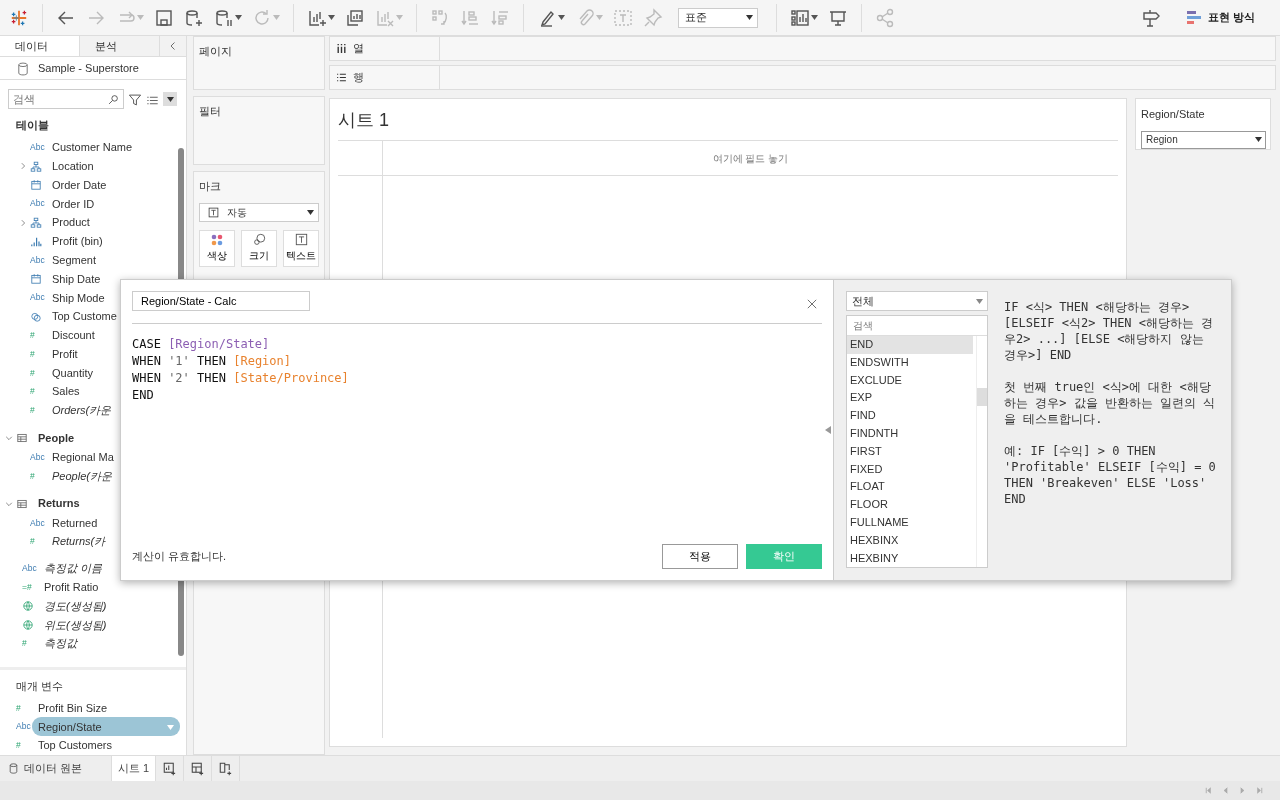 This screenshot has width=1280, height=800. I want to click on refresh-icon, so click(262, 17).